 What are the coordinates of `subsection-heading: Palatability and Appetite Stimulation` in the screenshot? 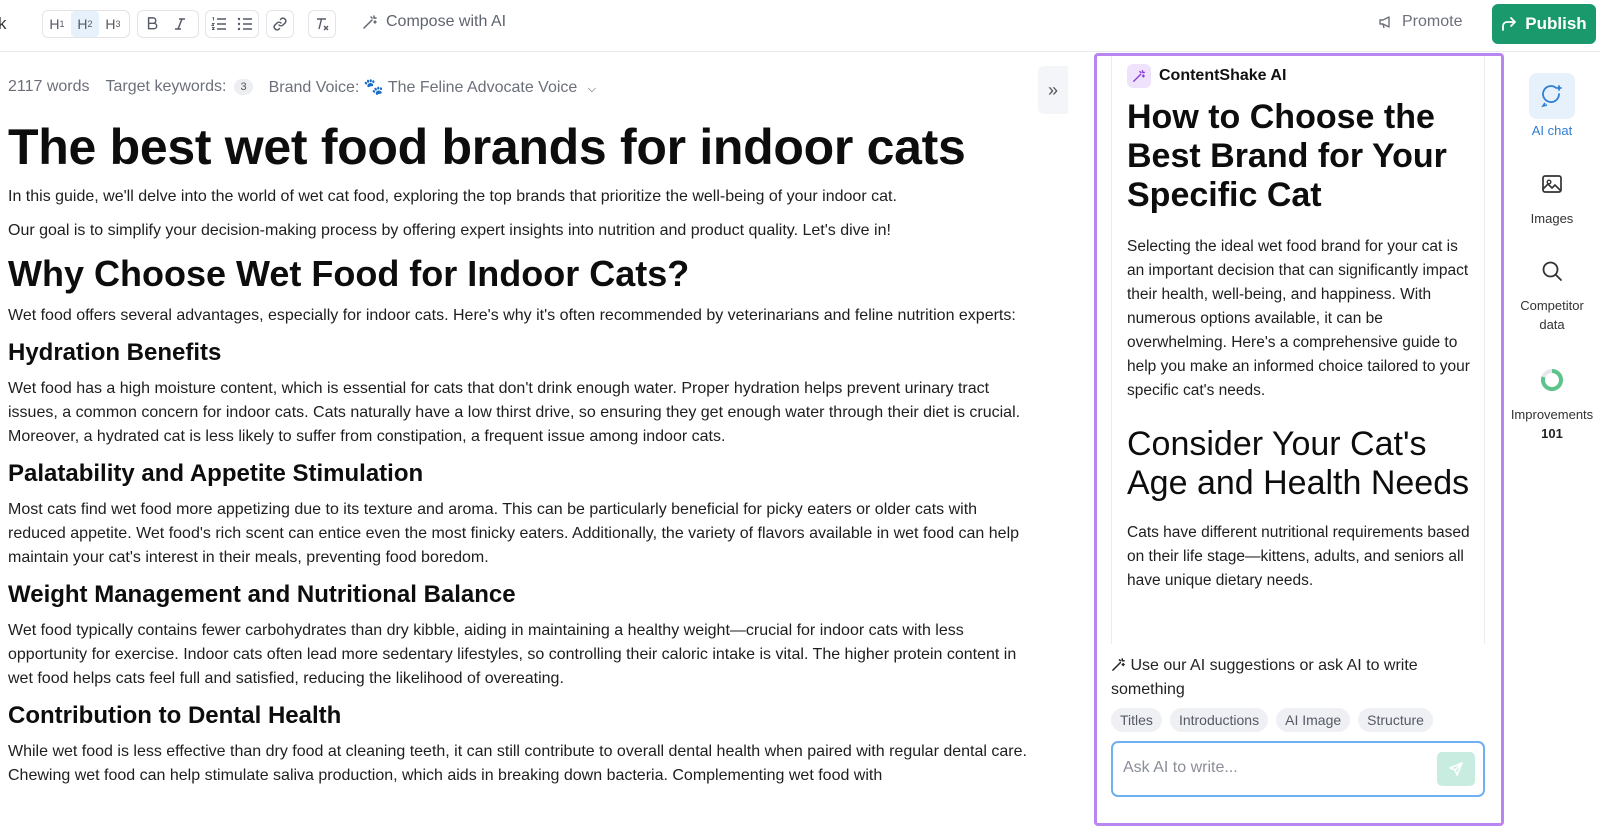 It's located at (520, 474).